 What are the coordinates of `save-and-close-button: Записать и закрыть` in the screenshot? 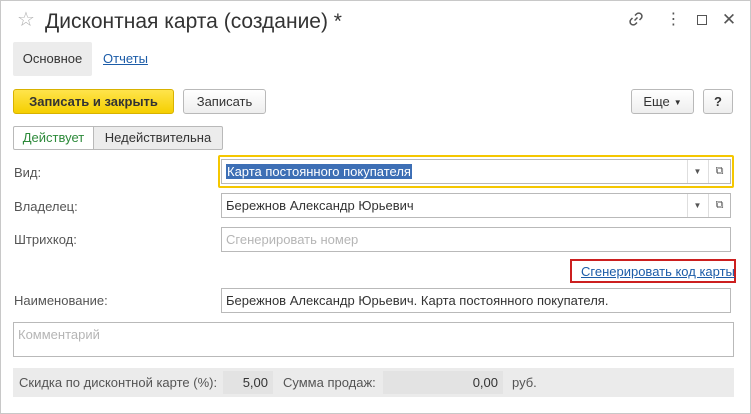 It's located at (93, 101).